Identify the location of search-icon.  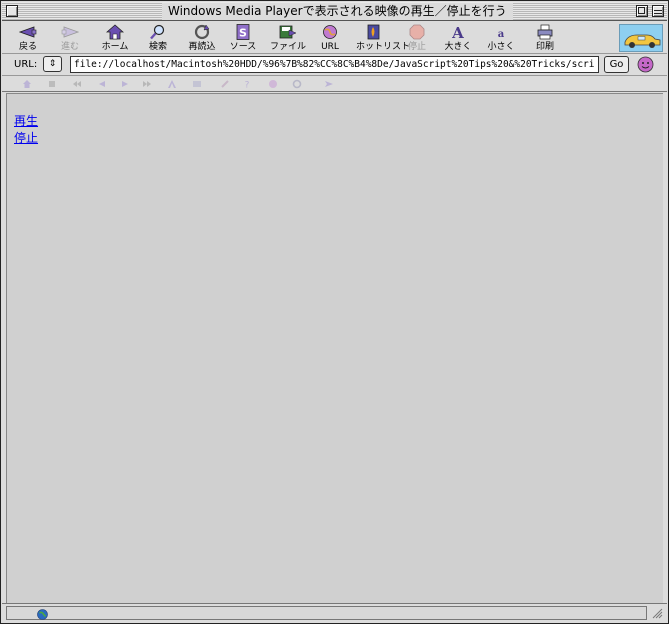
(157, 32).